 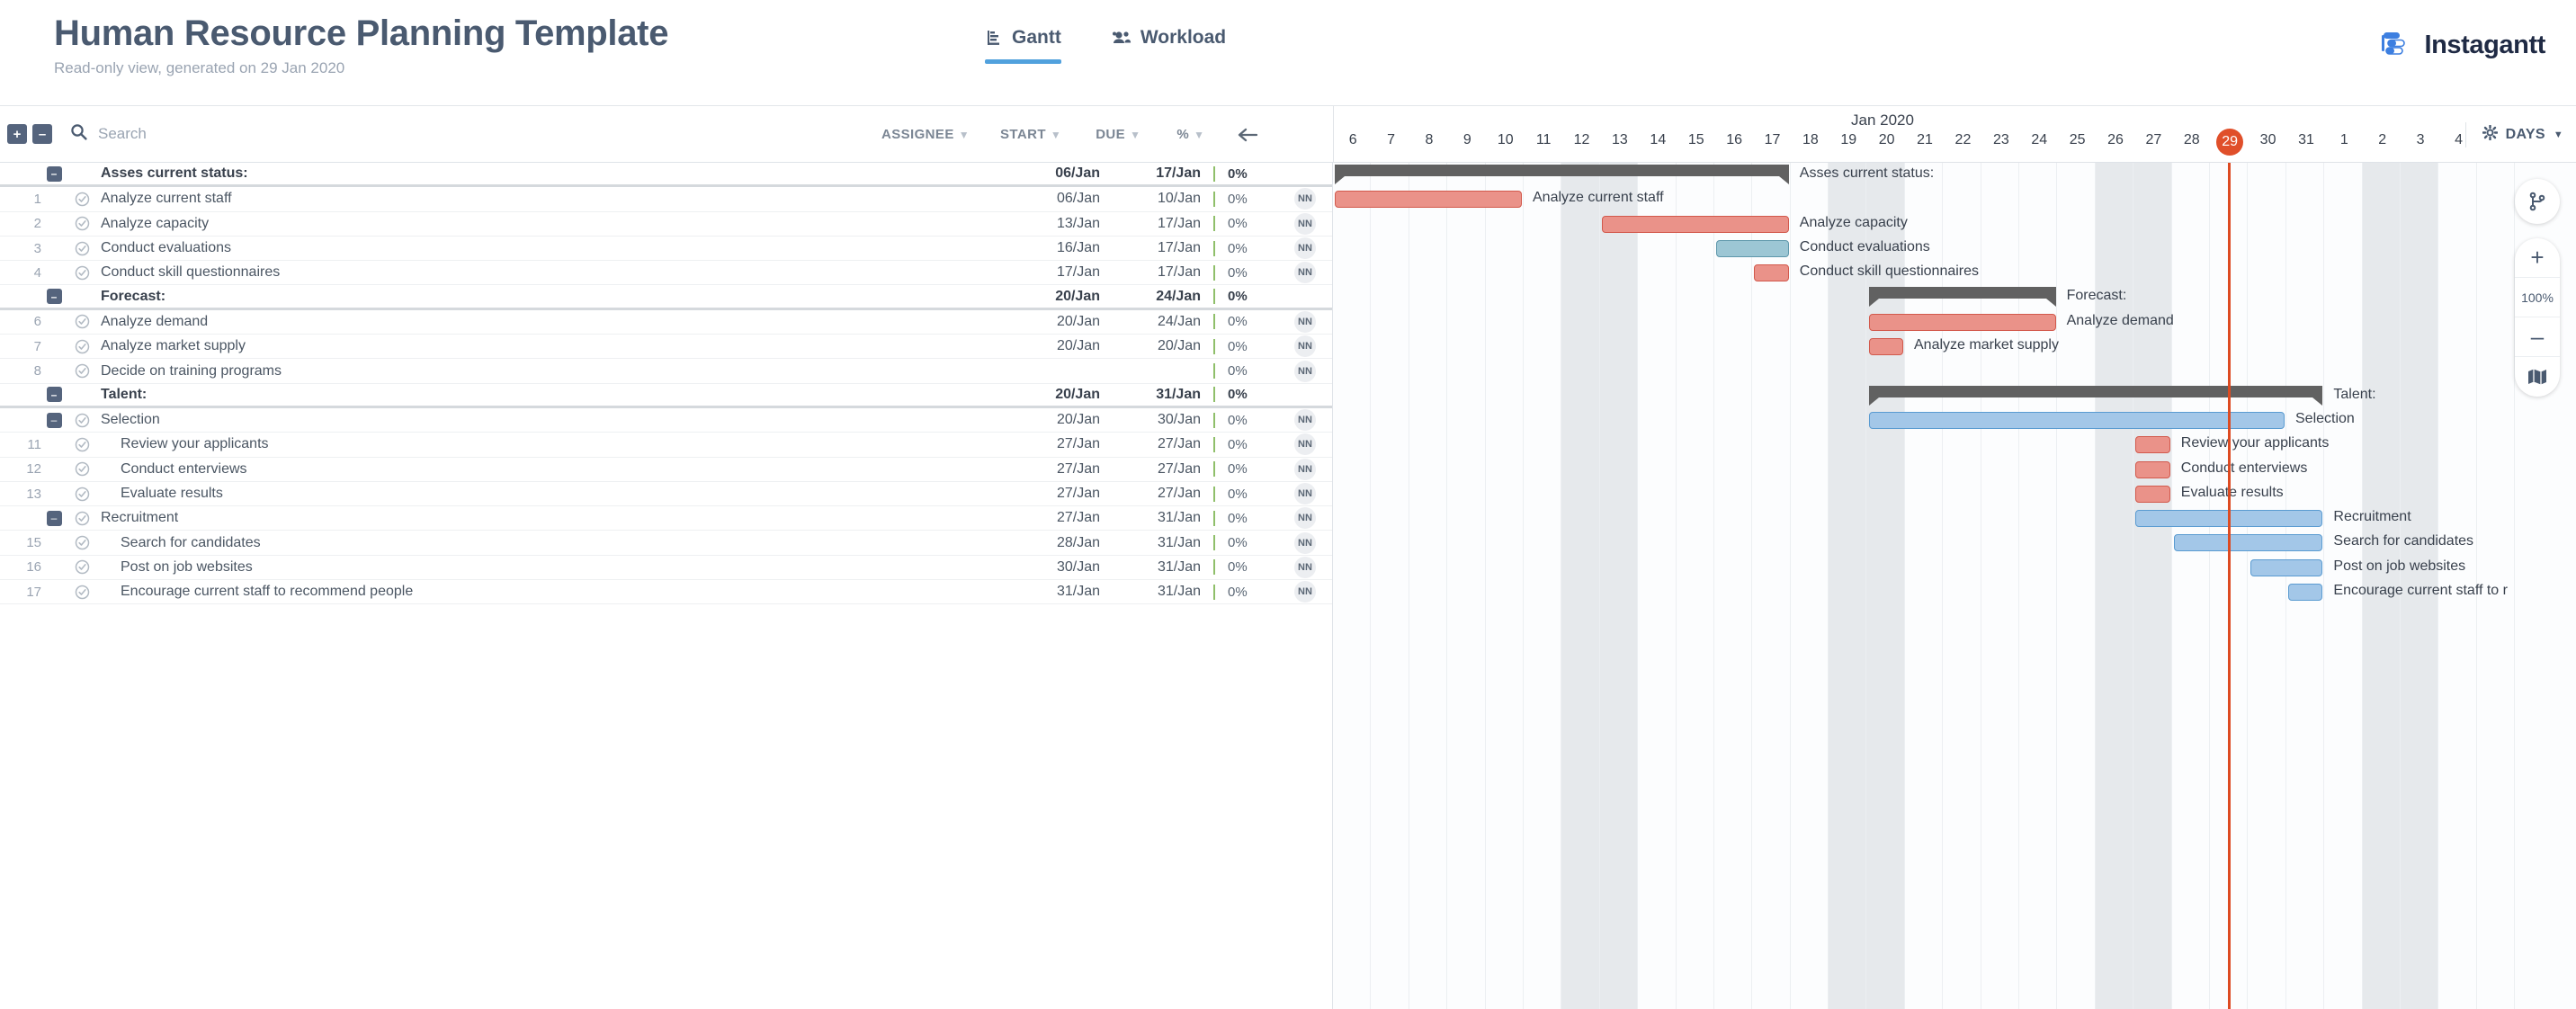 I want to click on task-name: Analyze current staff, so click(x=554, y=199).